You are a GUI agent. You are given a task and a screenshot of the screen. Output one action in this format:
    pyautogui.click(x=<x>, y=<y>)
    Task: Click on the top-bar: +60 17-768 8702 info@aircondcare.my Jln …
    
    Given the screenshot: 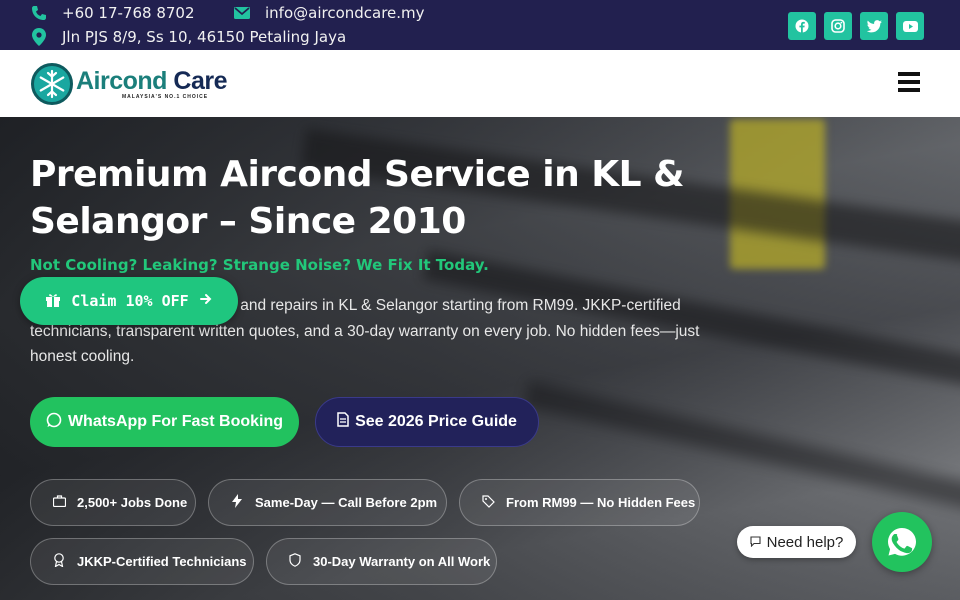 What is the action you would take?
    pyautogui.click(x=480, y=25)
    